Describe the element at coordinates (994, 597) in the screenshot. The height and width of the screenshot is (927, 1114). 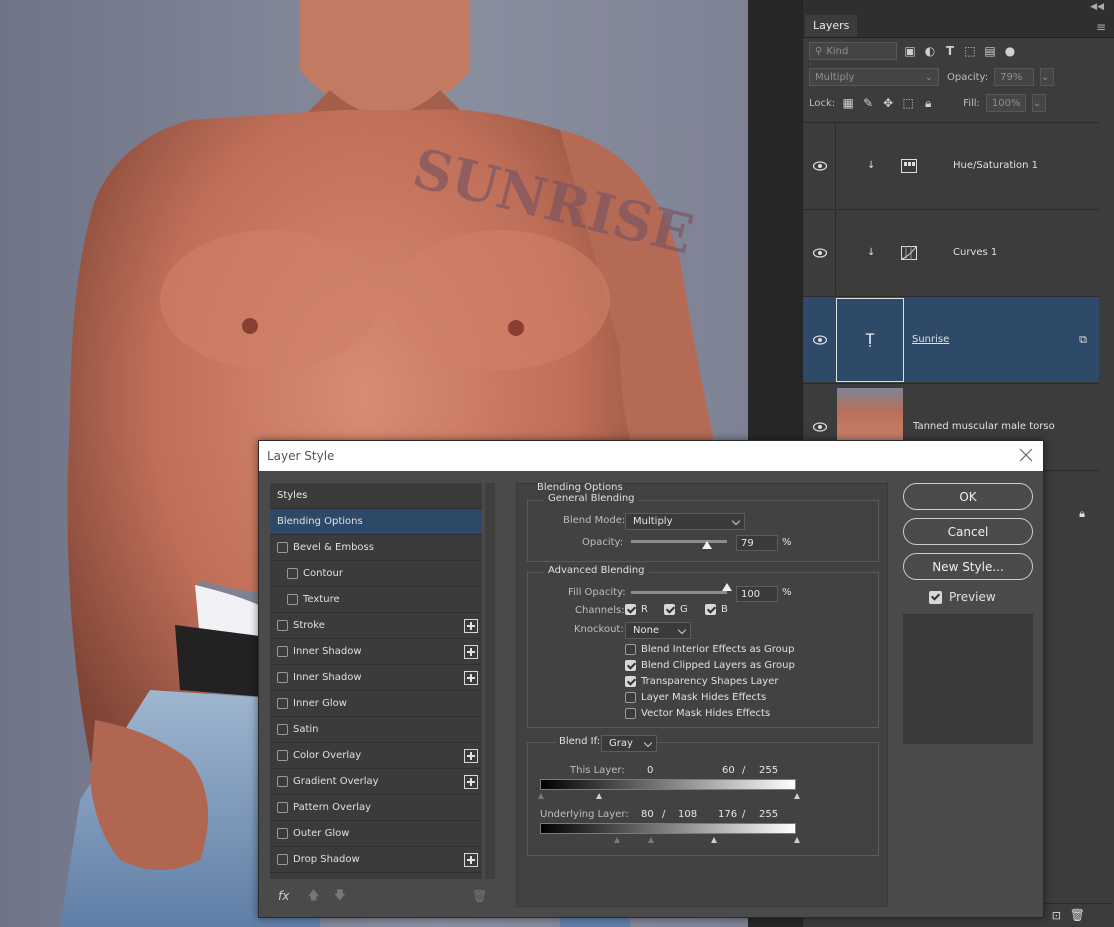
I see `preview-checkbox: Preview` at that location.